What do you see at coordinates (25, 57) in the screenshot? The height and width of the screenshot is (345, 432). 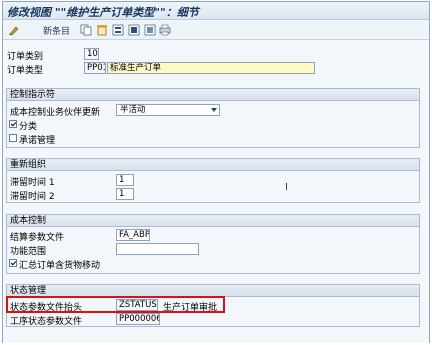 I see `order-category-label: 订单类别` at bounding box center [25, 57].